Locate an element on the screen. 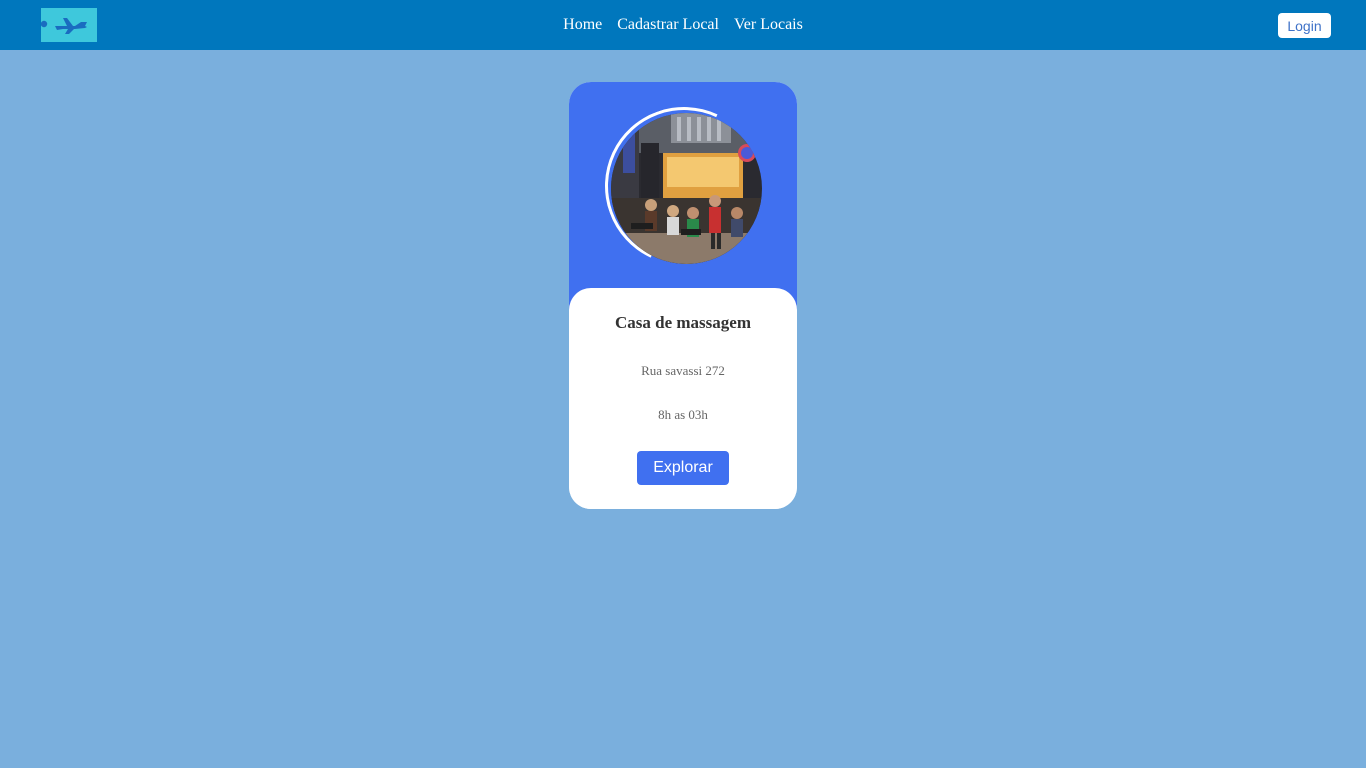  nav-link-ver-locais: Ver Locais is located at coordinates (768, 25).